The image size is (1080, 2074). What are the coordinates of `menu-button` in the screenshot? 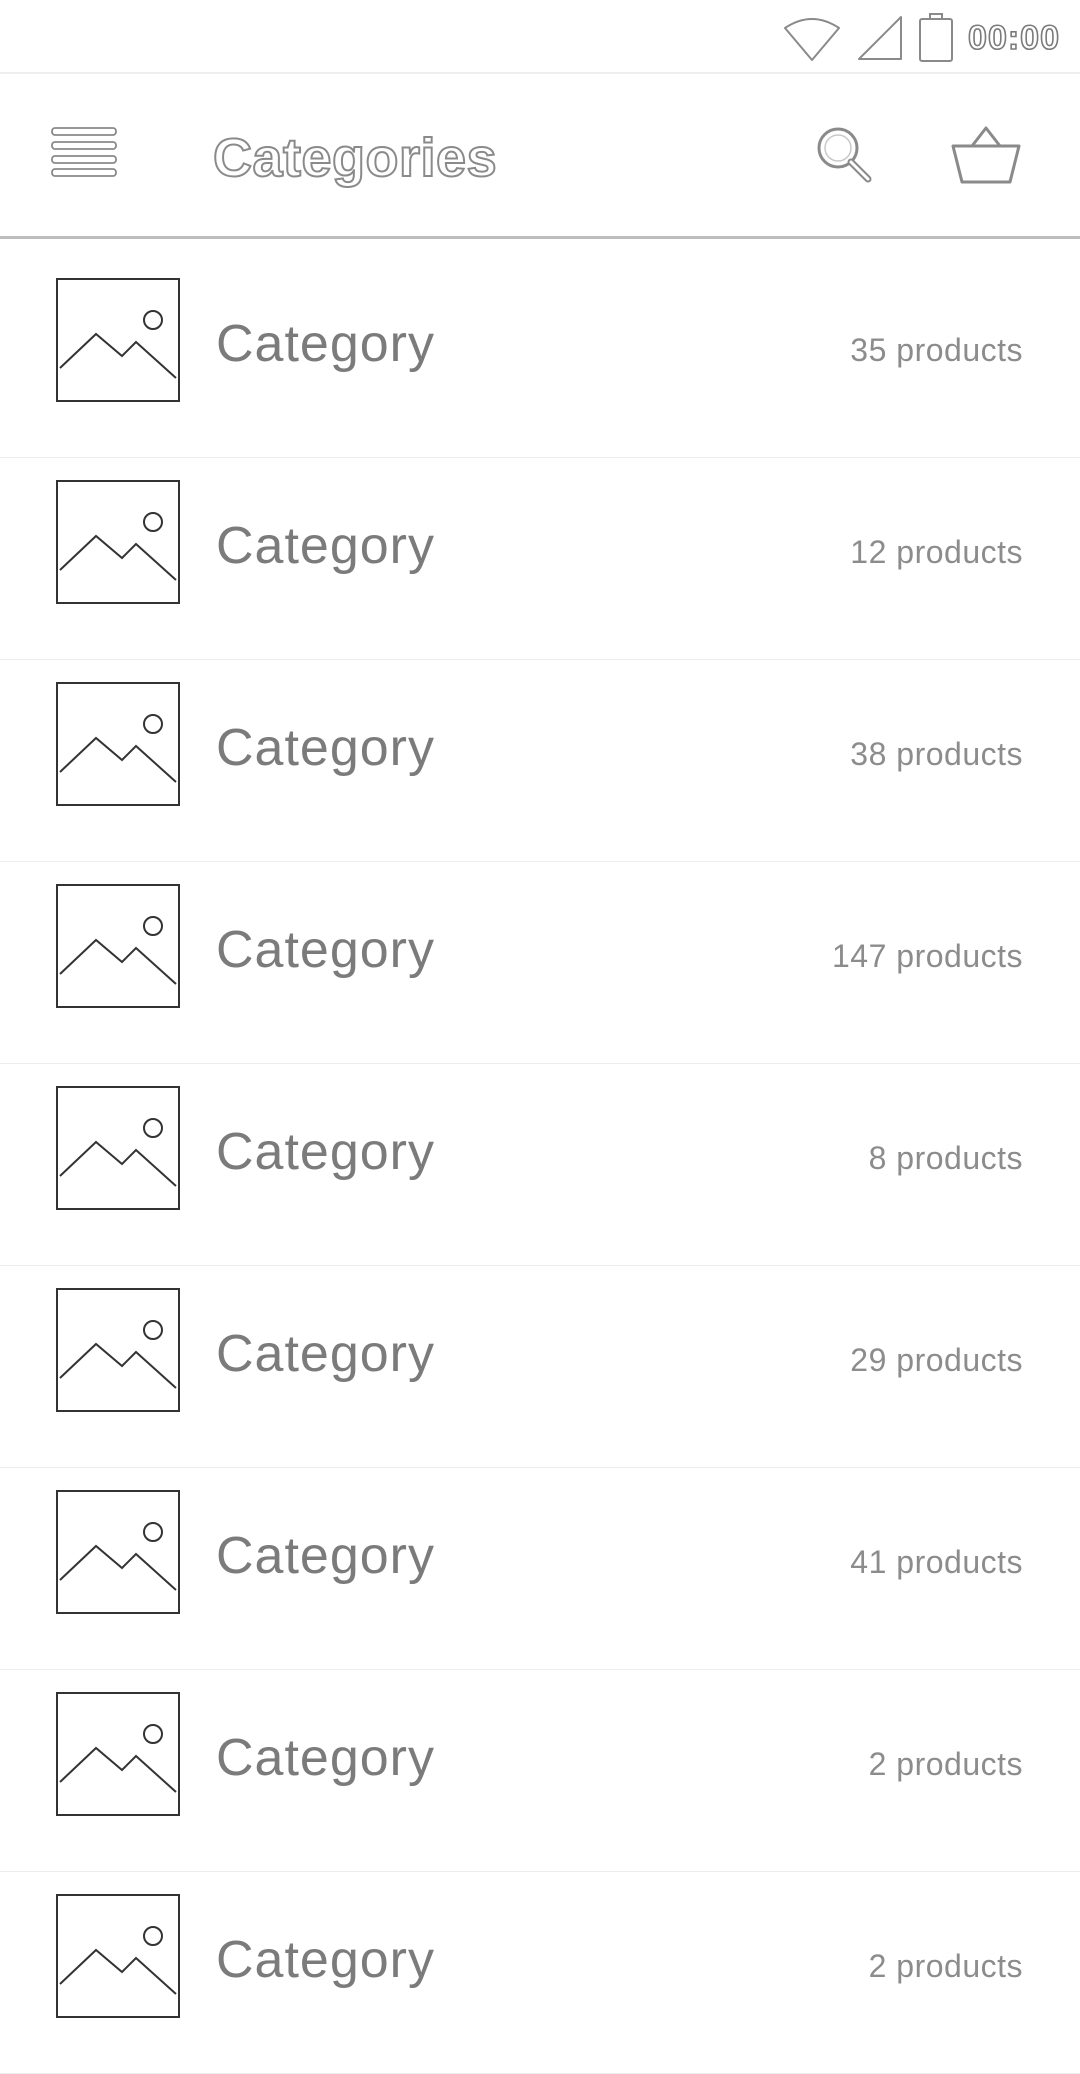 It's located at (85, 152).